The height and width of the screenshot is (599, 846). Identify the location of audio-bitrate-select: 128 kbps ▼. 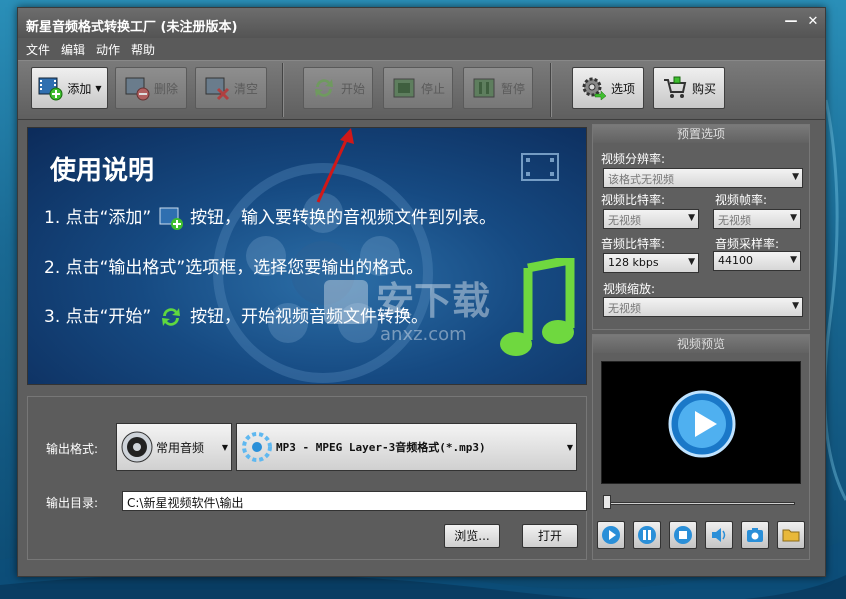
(651, 263).